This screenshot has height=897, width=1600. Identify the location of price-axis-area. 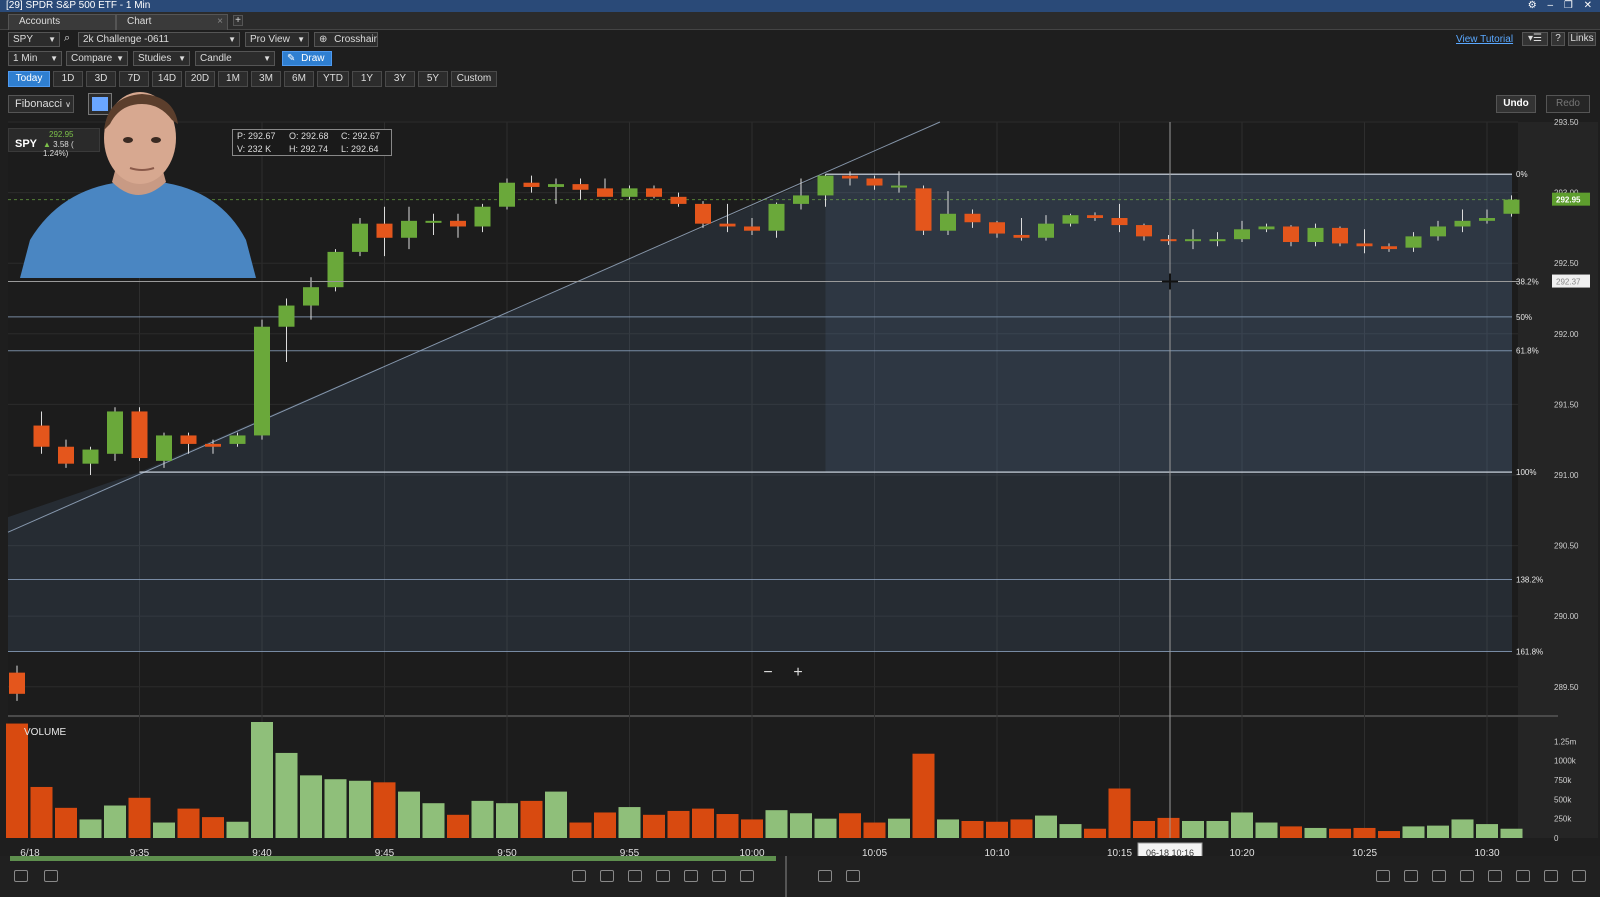
(1558, 480).